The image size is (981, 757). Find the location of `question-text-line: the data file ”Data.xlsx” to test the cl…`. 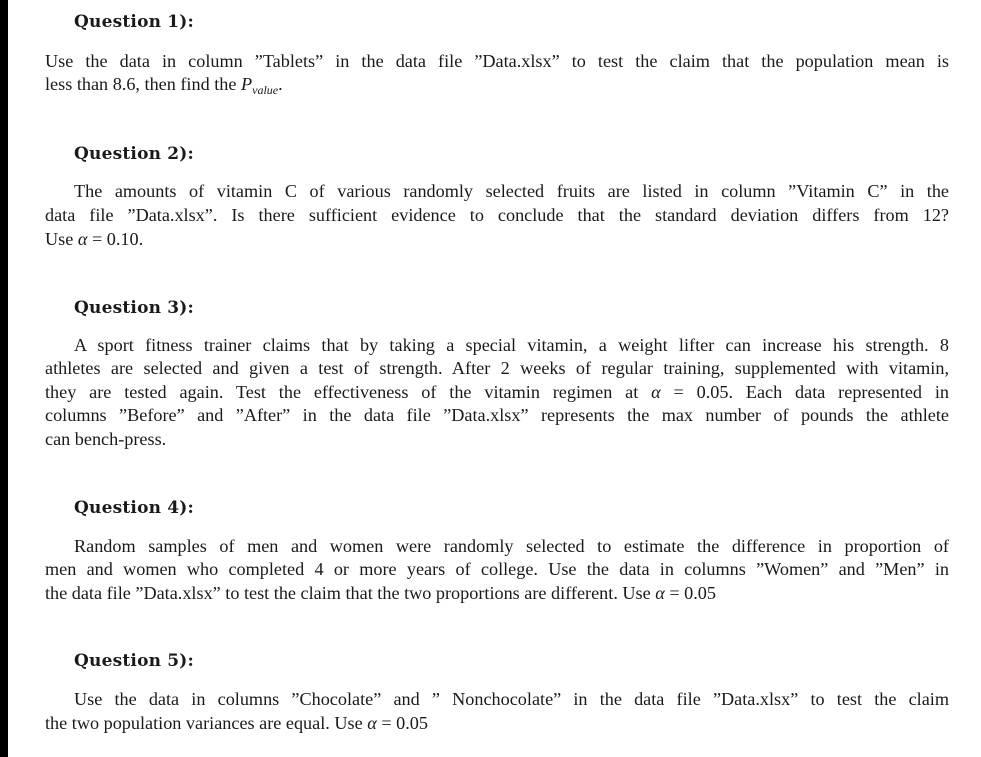

question-text-line: the data file ”Data.xlsx” to test the cl… is located at coordinates (380, 593).